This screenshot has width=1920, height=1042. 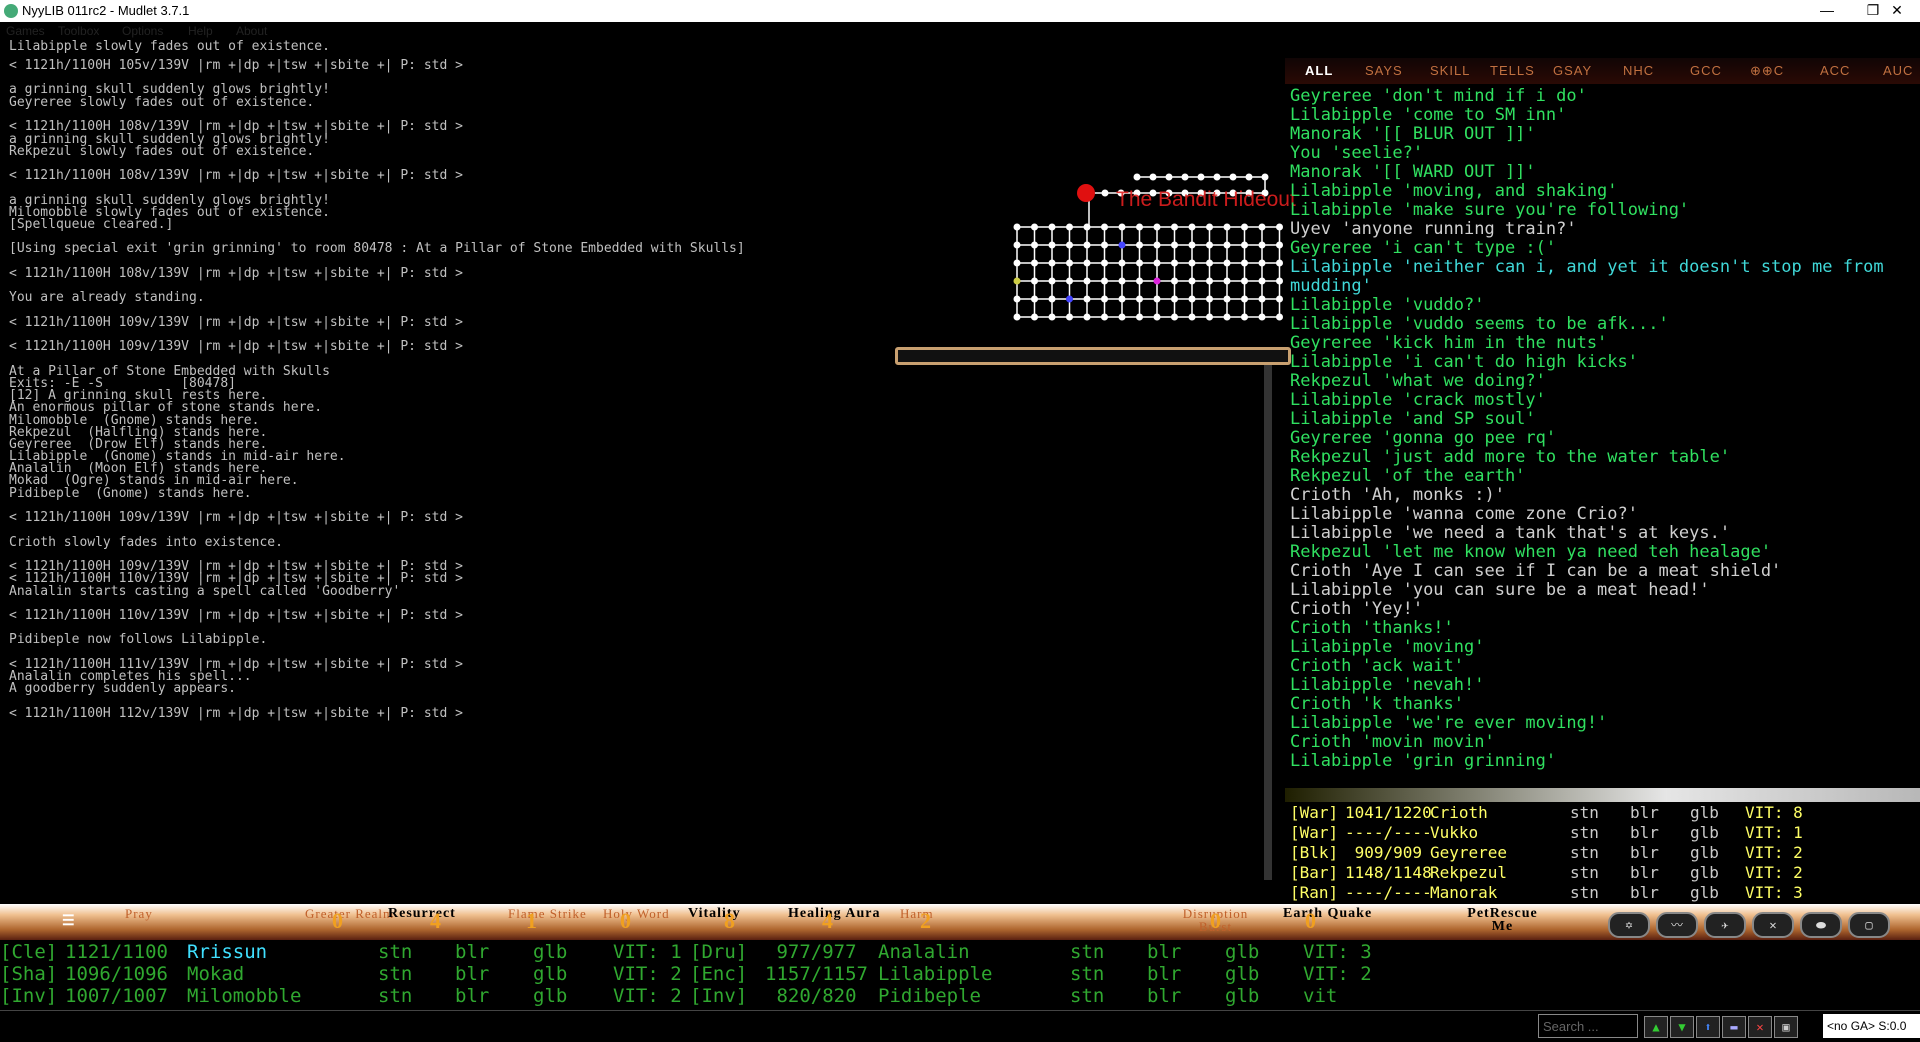 I want to click on chat-tab-says: SAYS, so click(x=1384, y=70).